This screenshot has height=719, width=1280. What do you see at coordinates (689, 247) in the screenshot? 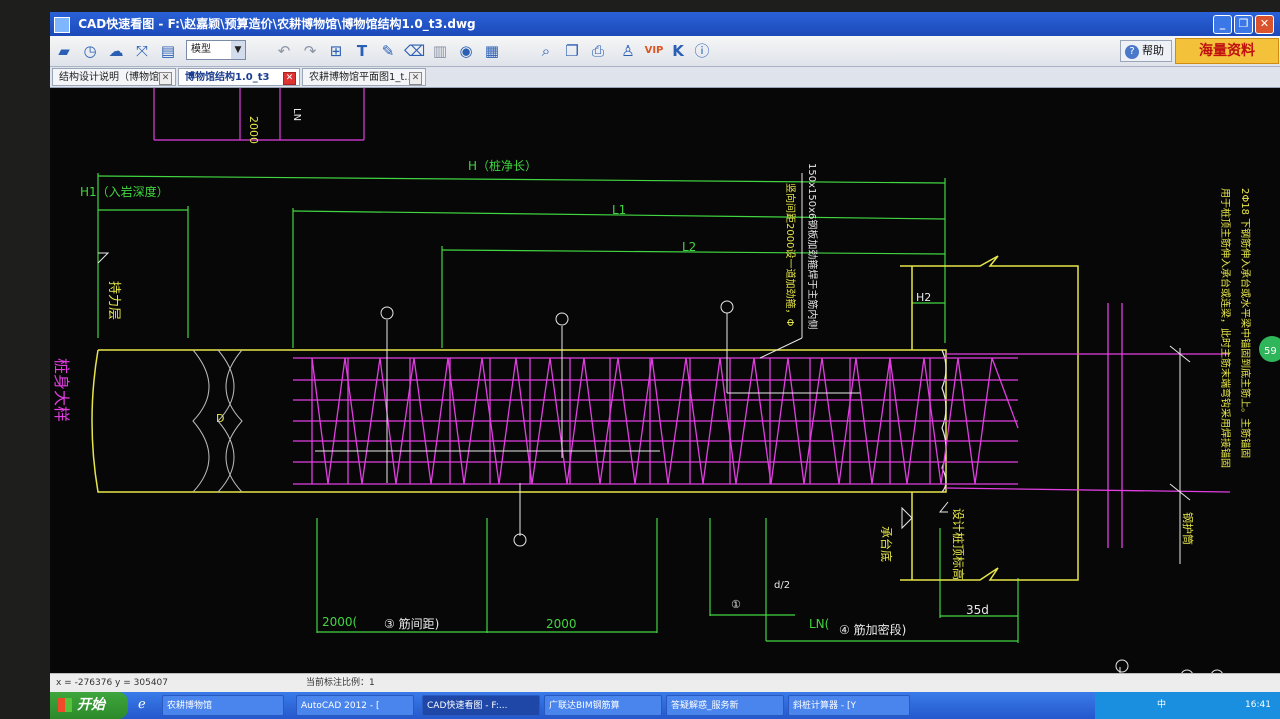
I see `dim-l2-label: L2` at bounding box center [689, 247].